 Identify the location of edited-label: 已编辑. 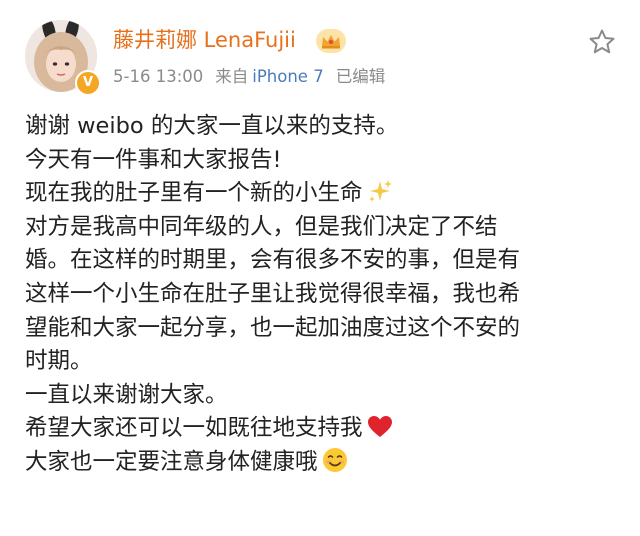
(361, 76).